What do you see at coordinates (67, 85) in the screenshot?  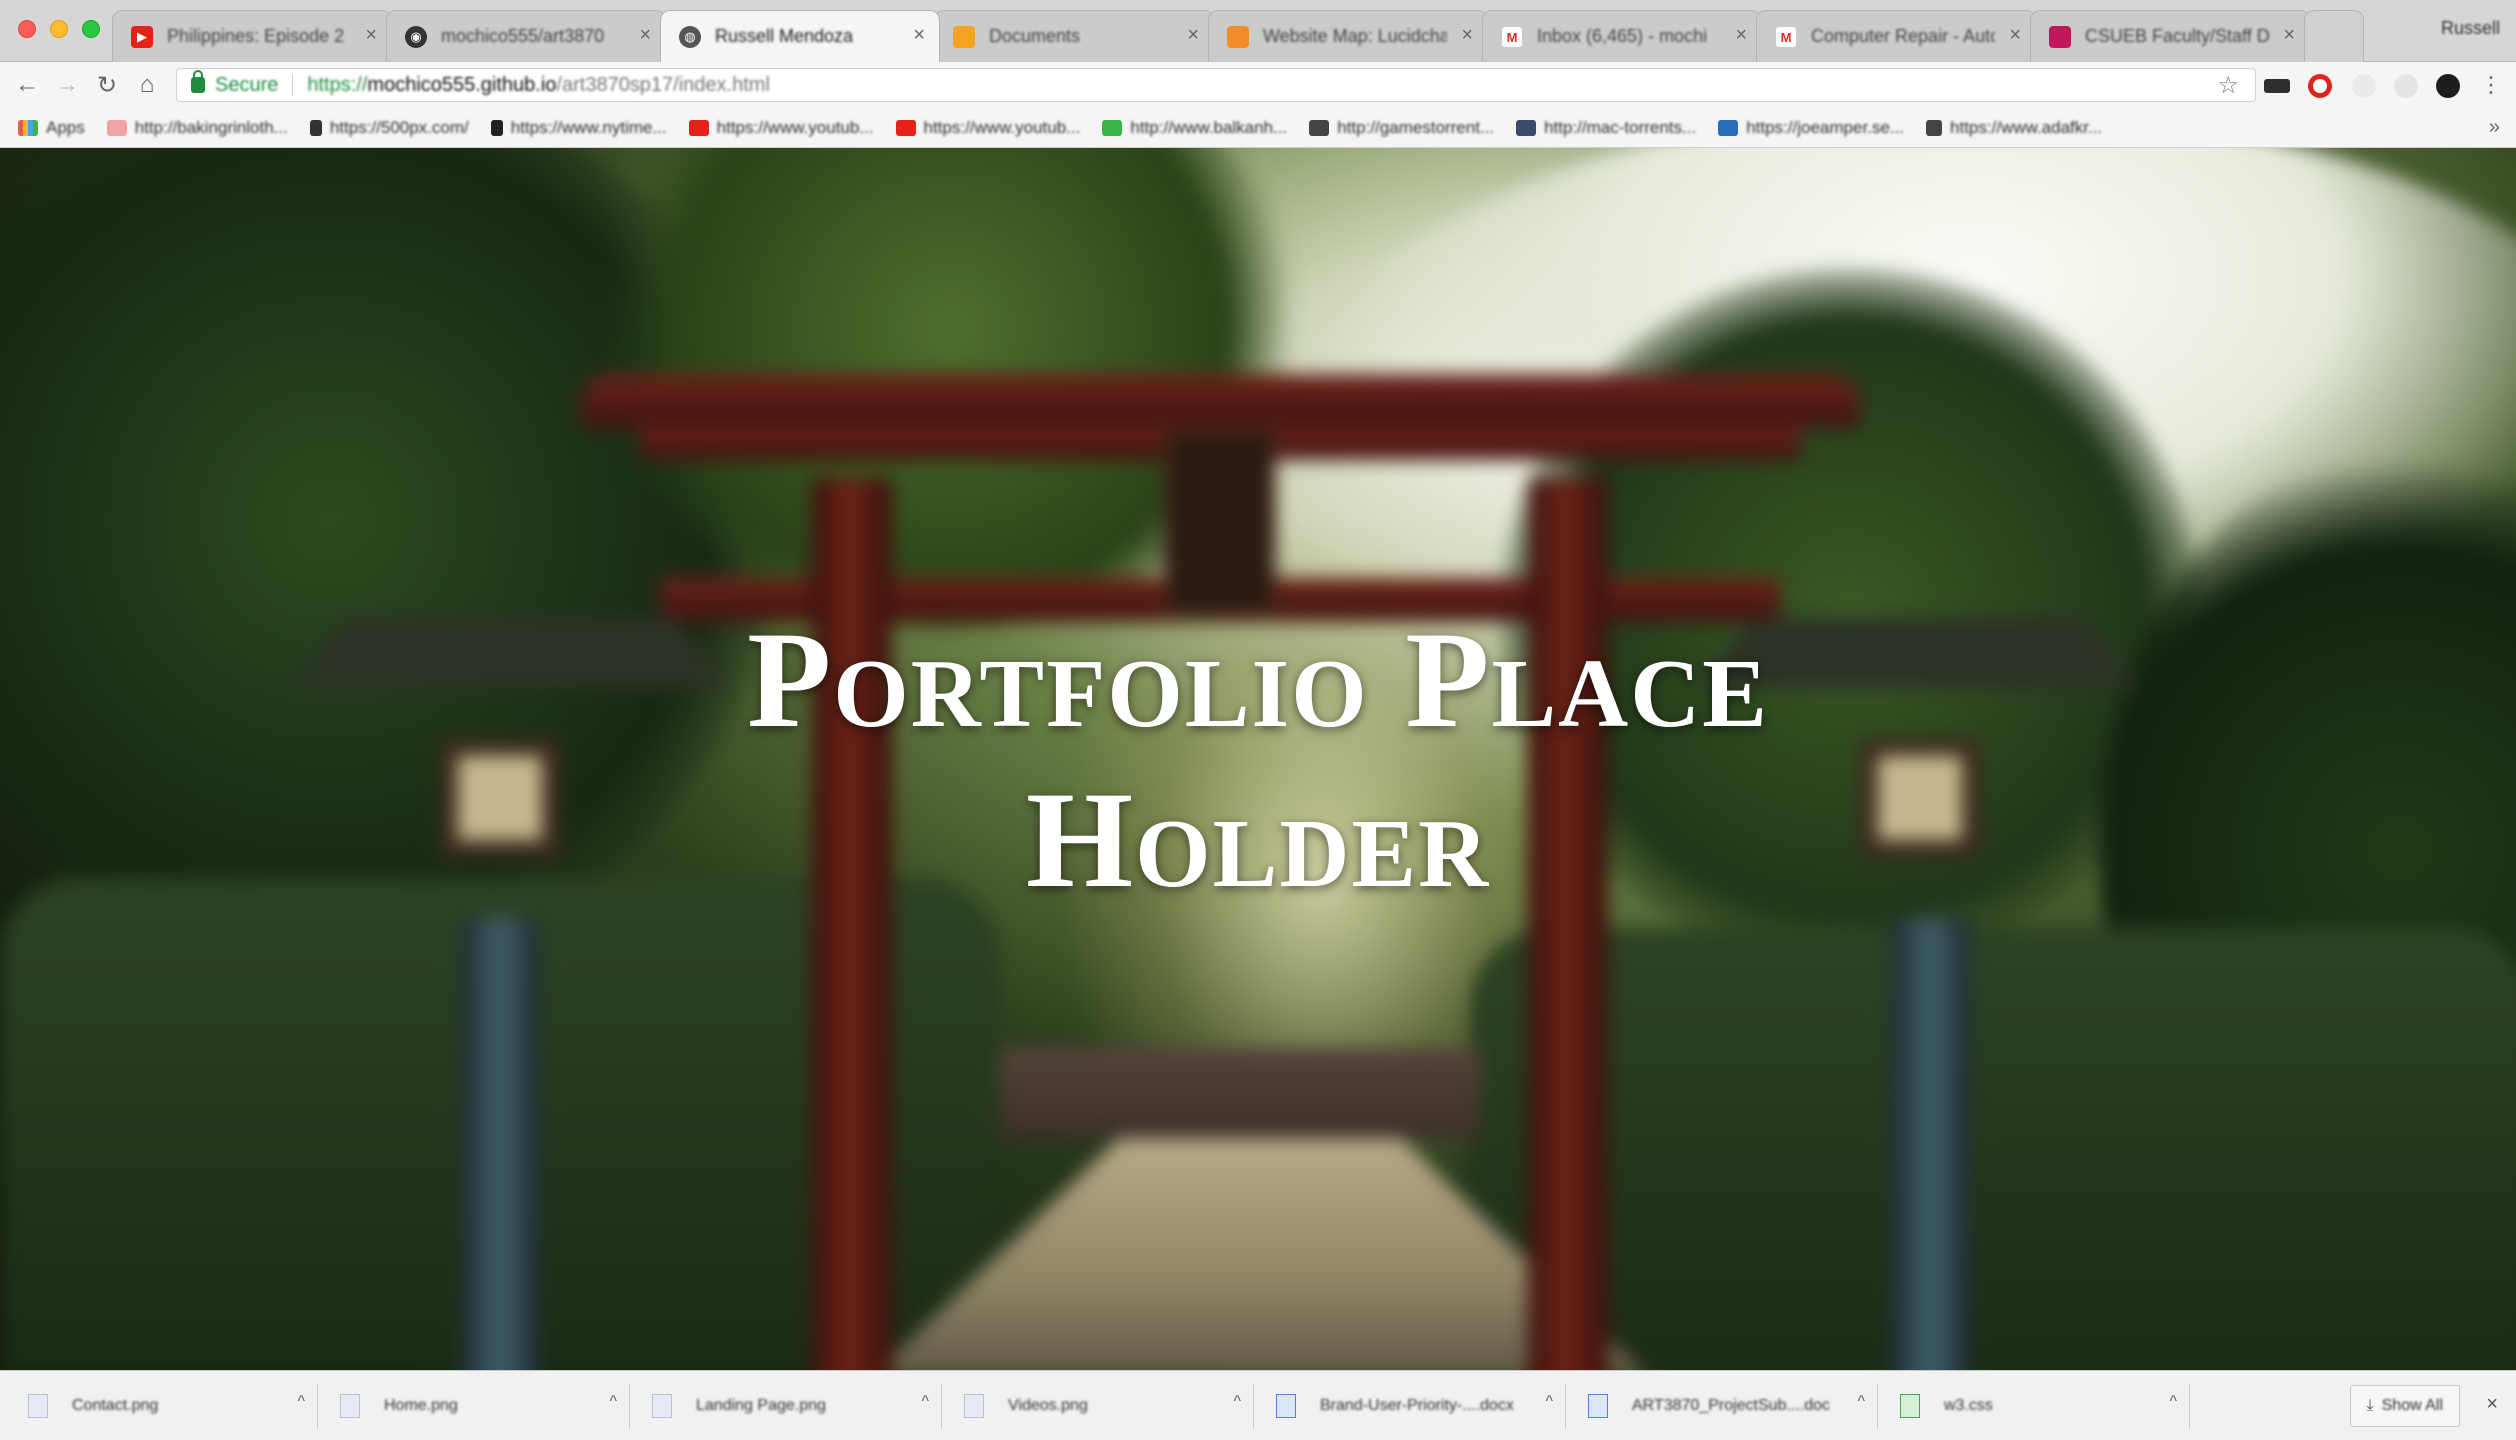 I see `forward-arrow-icon: →` at bounding box center [67, 85].